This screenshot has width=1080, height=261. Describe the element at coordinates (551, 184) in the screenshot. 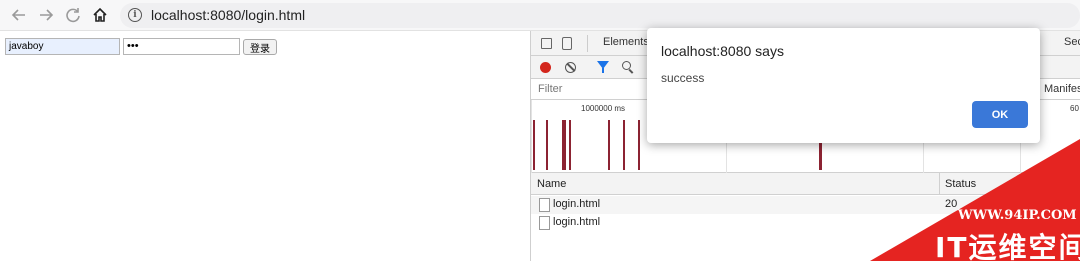

I see `column-name: Name` at that location.